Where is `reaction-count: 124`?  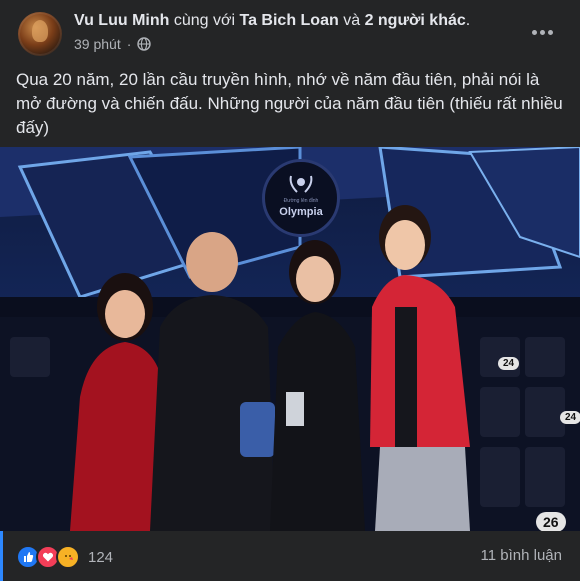 reaction-count: 124 is located at coordinates (101, 557).